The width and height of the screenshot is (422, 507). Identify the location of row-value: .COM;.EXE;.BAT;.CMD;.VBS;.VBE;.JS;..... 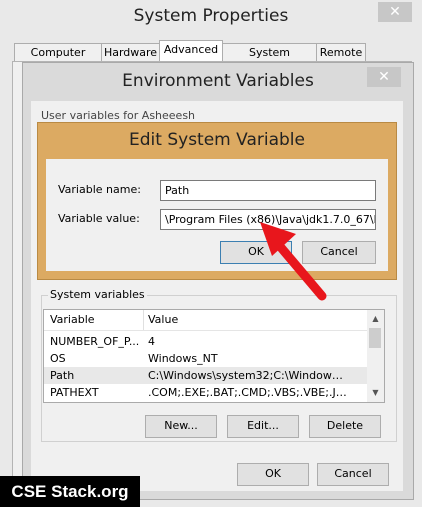
(248, 392).